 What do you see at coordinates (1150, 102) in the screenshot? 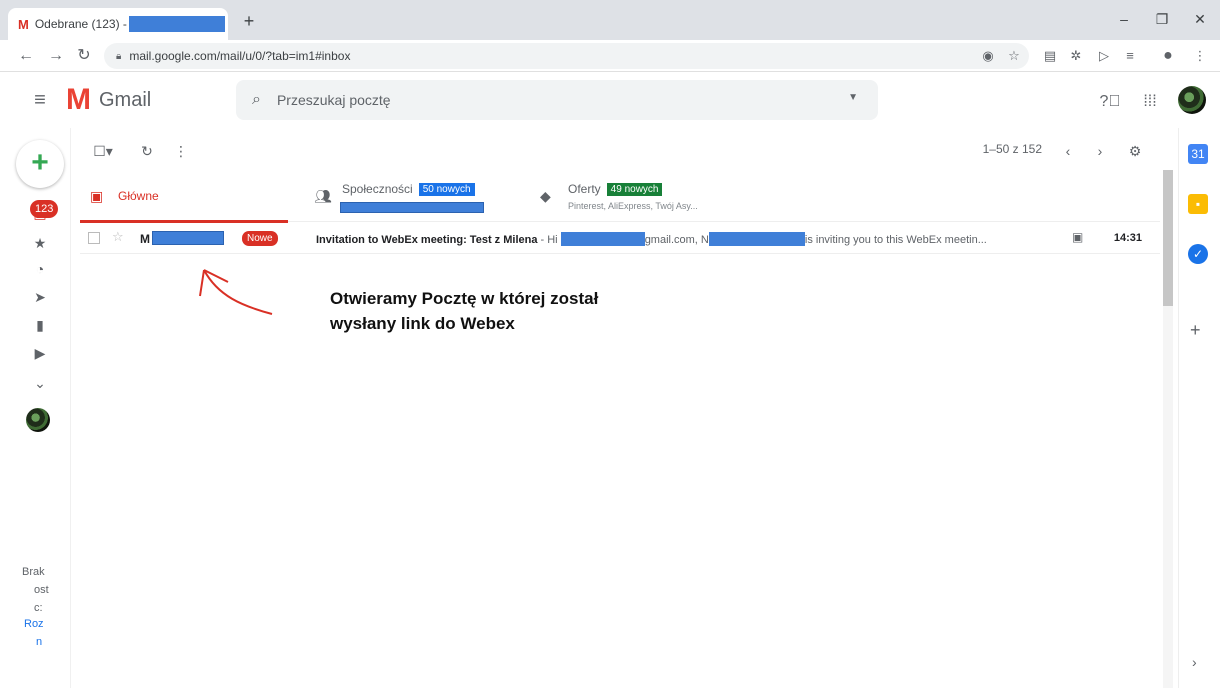
I see `apps-grid-icon: ⁞⁞⁞` at bounding box center [1150, 102].